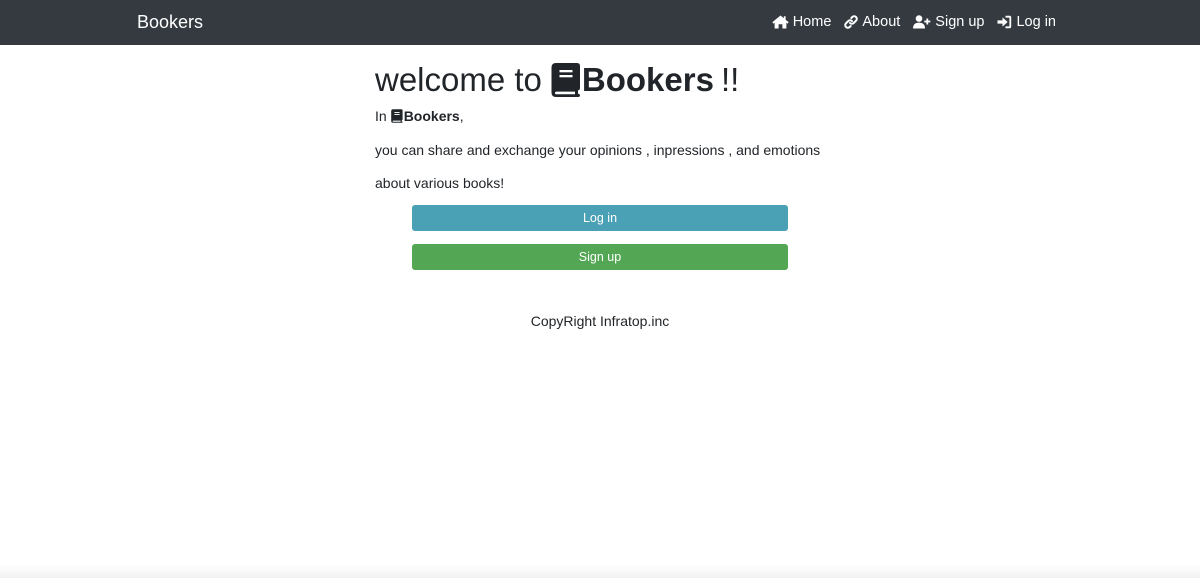 The width and height of the screenshot is (1200, 578). Describe the element at coordinates (881, 22) in the screenshot. I see `nav-about-label: About` at that location.